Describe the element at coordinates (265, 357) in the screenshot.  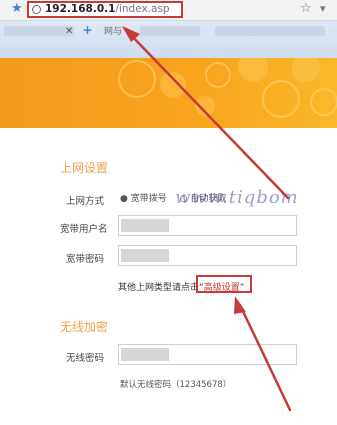
I see `arrow-to-advanced-line` at that location.